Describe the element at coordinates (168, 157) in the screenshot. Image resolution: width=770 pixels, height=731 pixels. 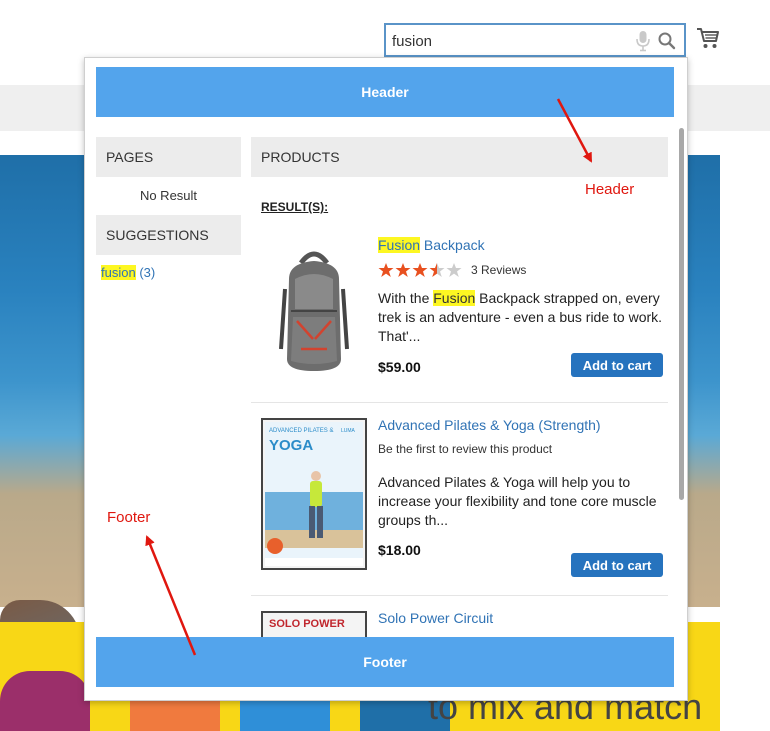
I see `pages-title: PAGES` at that location.